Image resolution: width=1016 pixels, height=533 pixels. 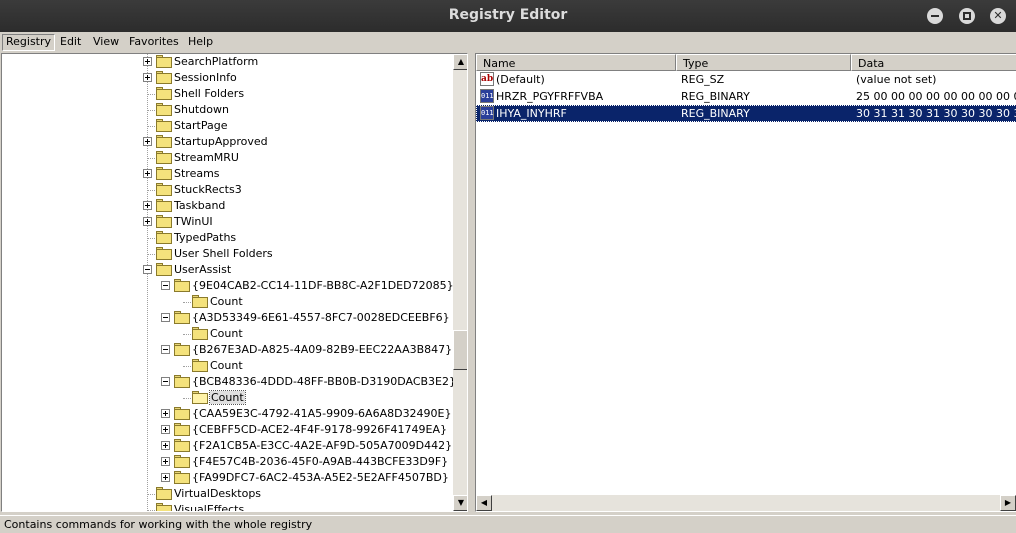 What do you see at coordinates (227, 414) in the screenshot?
I see `tree-item: {CAA59E3C-4792-41A5-9909-6A6A8D32490E}` at bounding box center [227, 414].